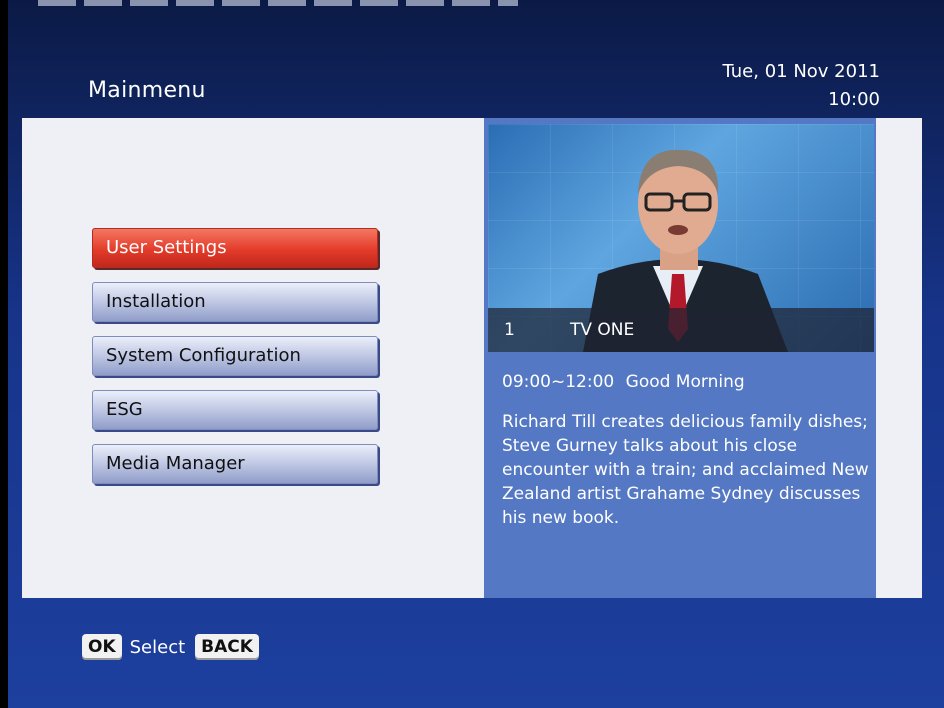 This screenshot has width=944, height=708. What do you see at coordinates (157, 647) in the screenshot?
I see `select-label: Select` at bounding box center [157, 647].